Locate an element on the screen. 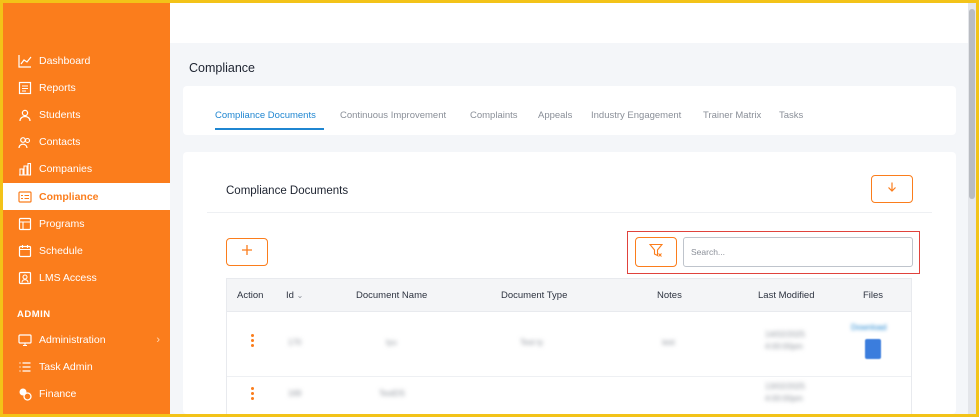  add-document-button is located at coordinates (247, 252).